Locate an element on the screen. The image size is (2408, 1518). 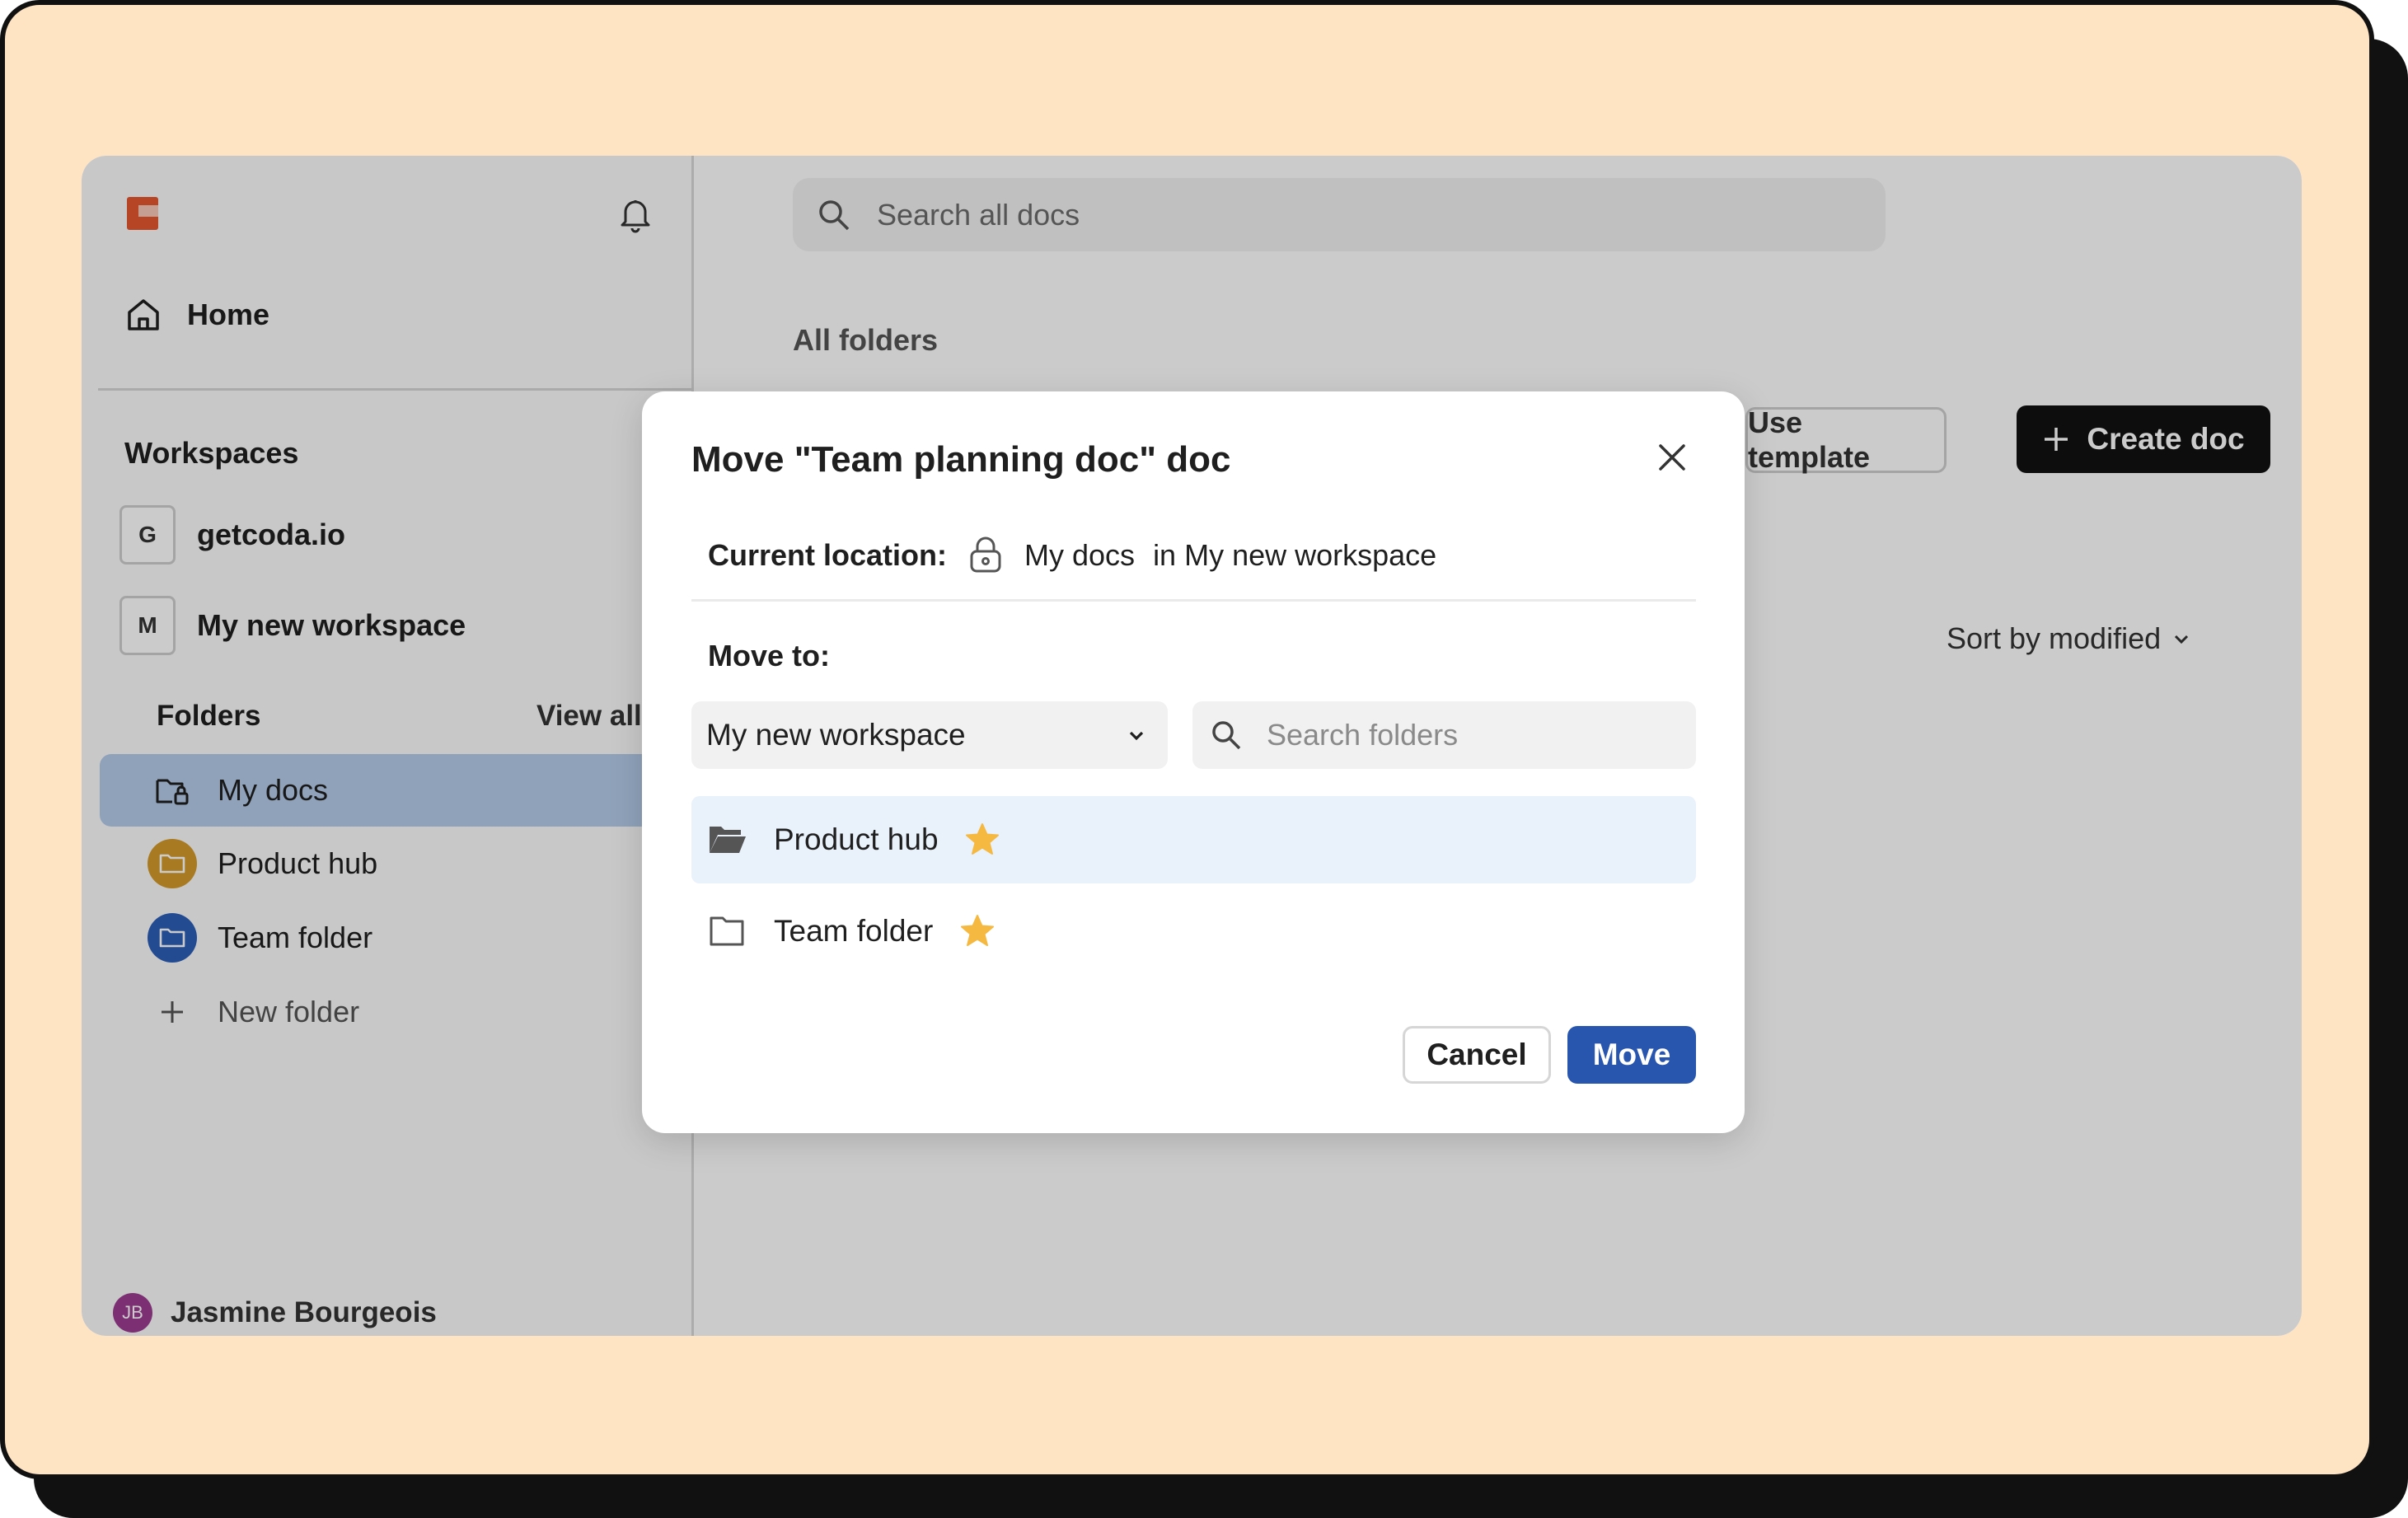
current-workspace: in My new workspace is located at coordinates (1295, 555).